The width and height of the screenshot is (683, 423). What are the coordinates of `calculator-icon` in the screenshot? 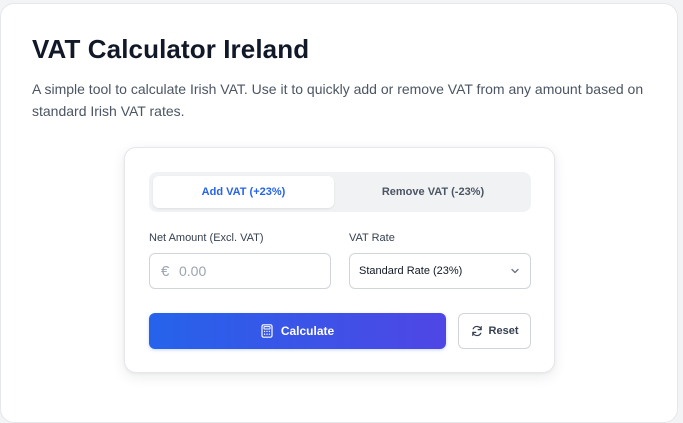 It's located at (267, 331).